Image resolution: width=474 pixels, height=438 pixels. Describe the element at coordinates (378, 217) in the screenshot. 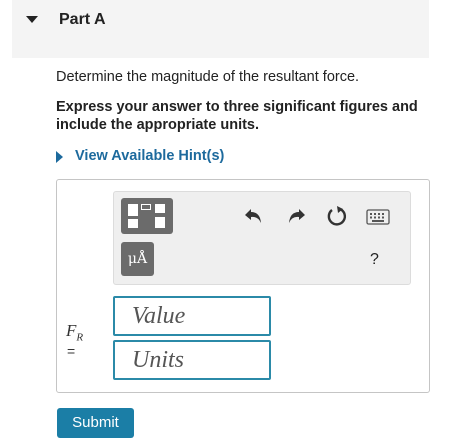

I see `keyboard-icon` at that location.